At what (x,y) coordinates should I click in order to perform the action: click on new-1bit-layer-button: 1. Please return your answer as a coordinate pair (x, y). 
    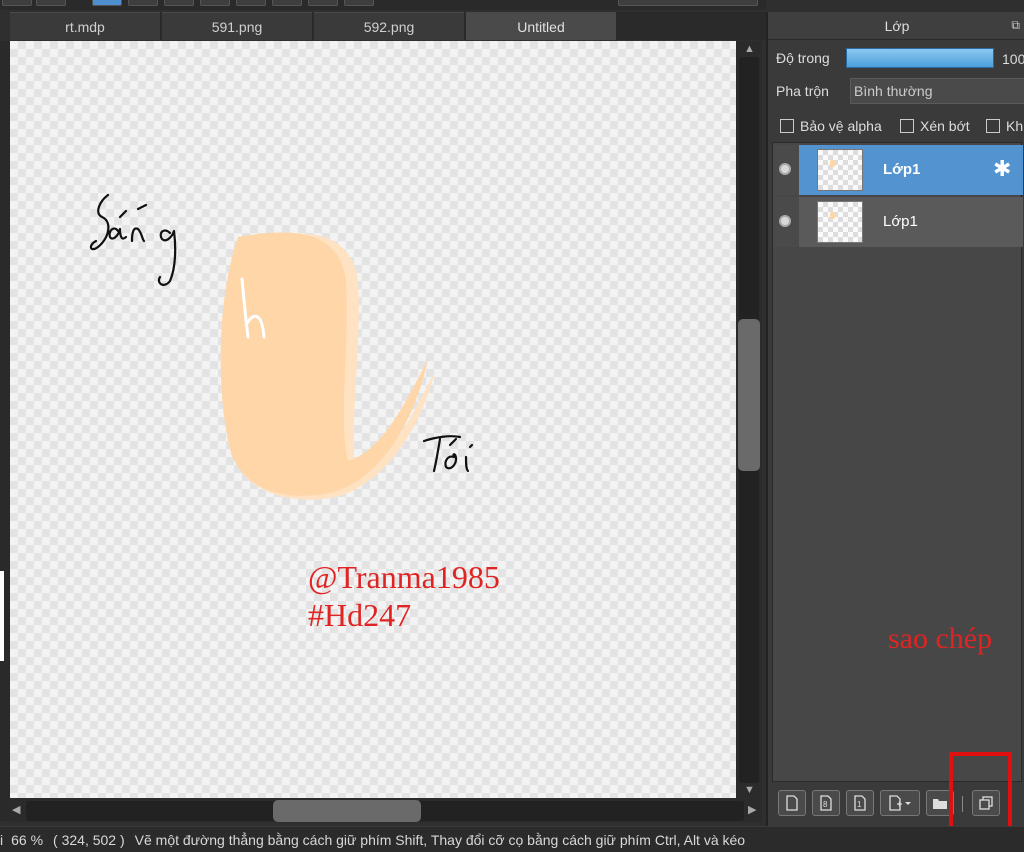
    Looking at the image, I should click on (860, 803).